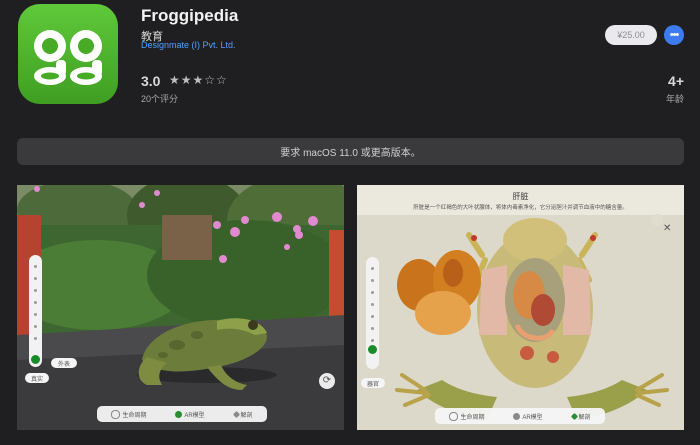 The width and height of the screenshot is (700, 445). Describe the element at coordinates (188, 45) in the screenshot. I see `developer-link: Designmate (I) Pvt. Ltd.` at that location.